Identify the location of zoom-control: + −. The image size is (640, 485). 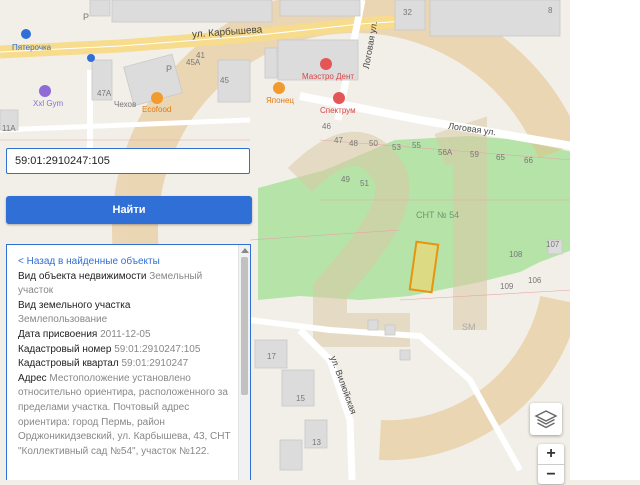
(551, 464).